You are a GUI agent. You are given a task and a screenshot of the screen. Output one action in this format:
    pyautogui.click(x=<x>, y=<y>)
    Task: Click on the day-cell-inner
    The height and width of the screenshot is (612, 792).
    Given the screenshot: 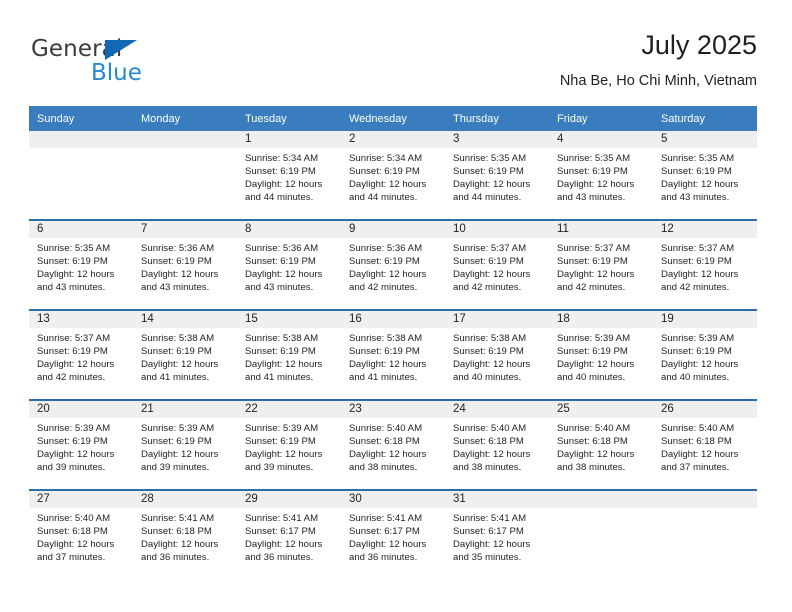 What is the action you would take?
    pyautogui.click(x=601, y=535)
    